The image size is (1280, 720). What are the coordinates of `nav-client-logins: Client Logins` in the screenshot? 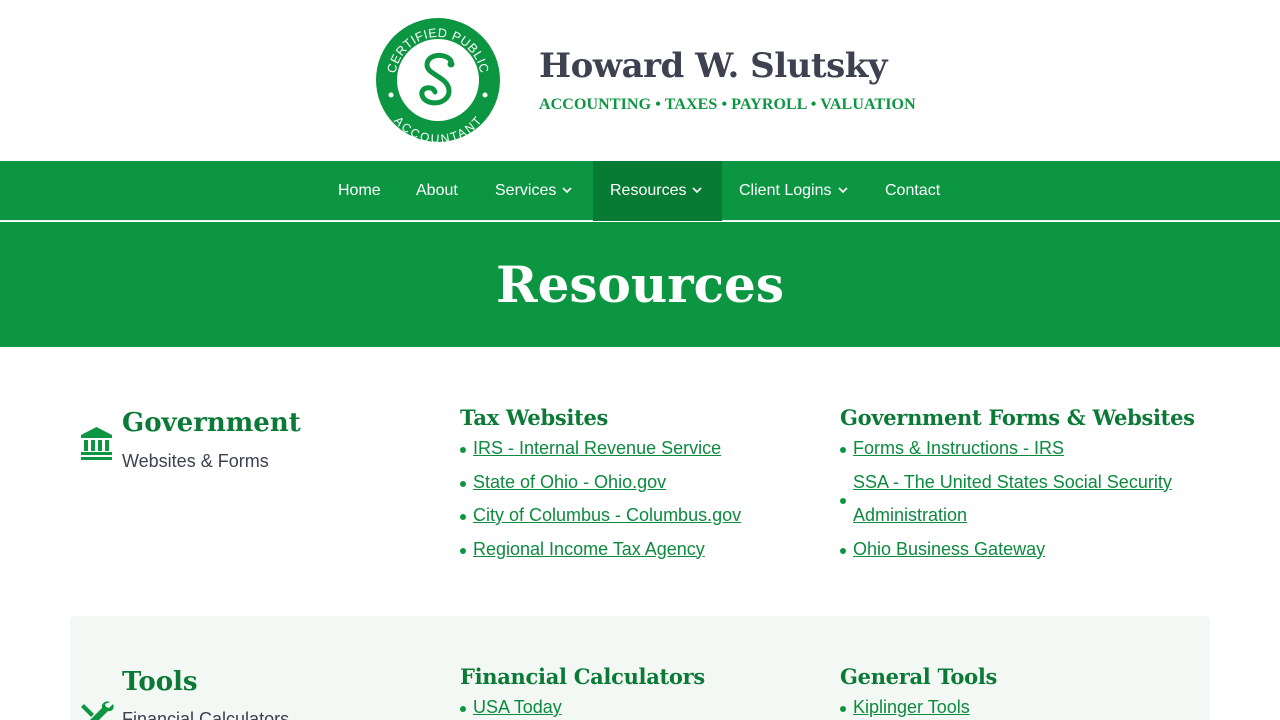 It's located at (793, 191).